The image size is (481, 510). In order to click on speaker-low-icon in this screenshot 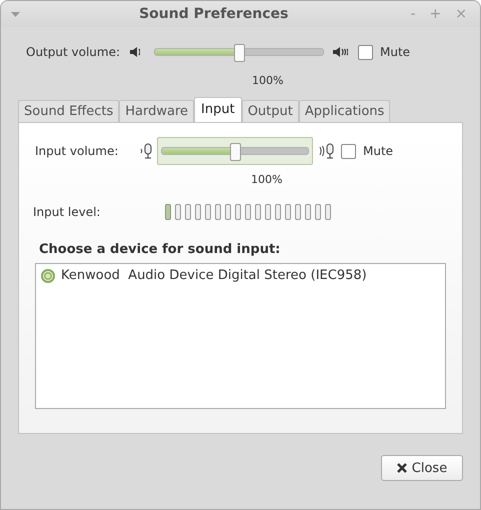, I will do `click(135, 52)`.